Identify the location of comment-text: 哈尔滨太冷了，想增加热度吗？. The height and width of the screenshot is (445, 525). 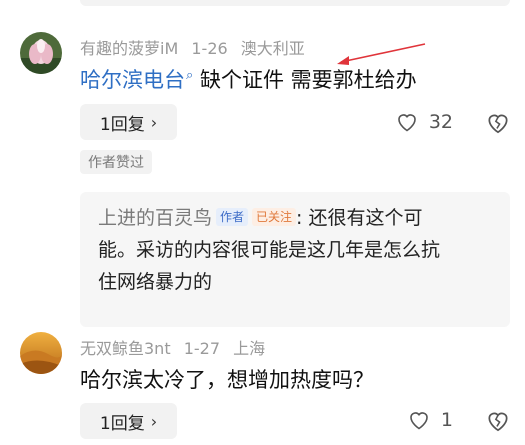
(227, 380).